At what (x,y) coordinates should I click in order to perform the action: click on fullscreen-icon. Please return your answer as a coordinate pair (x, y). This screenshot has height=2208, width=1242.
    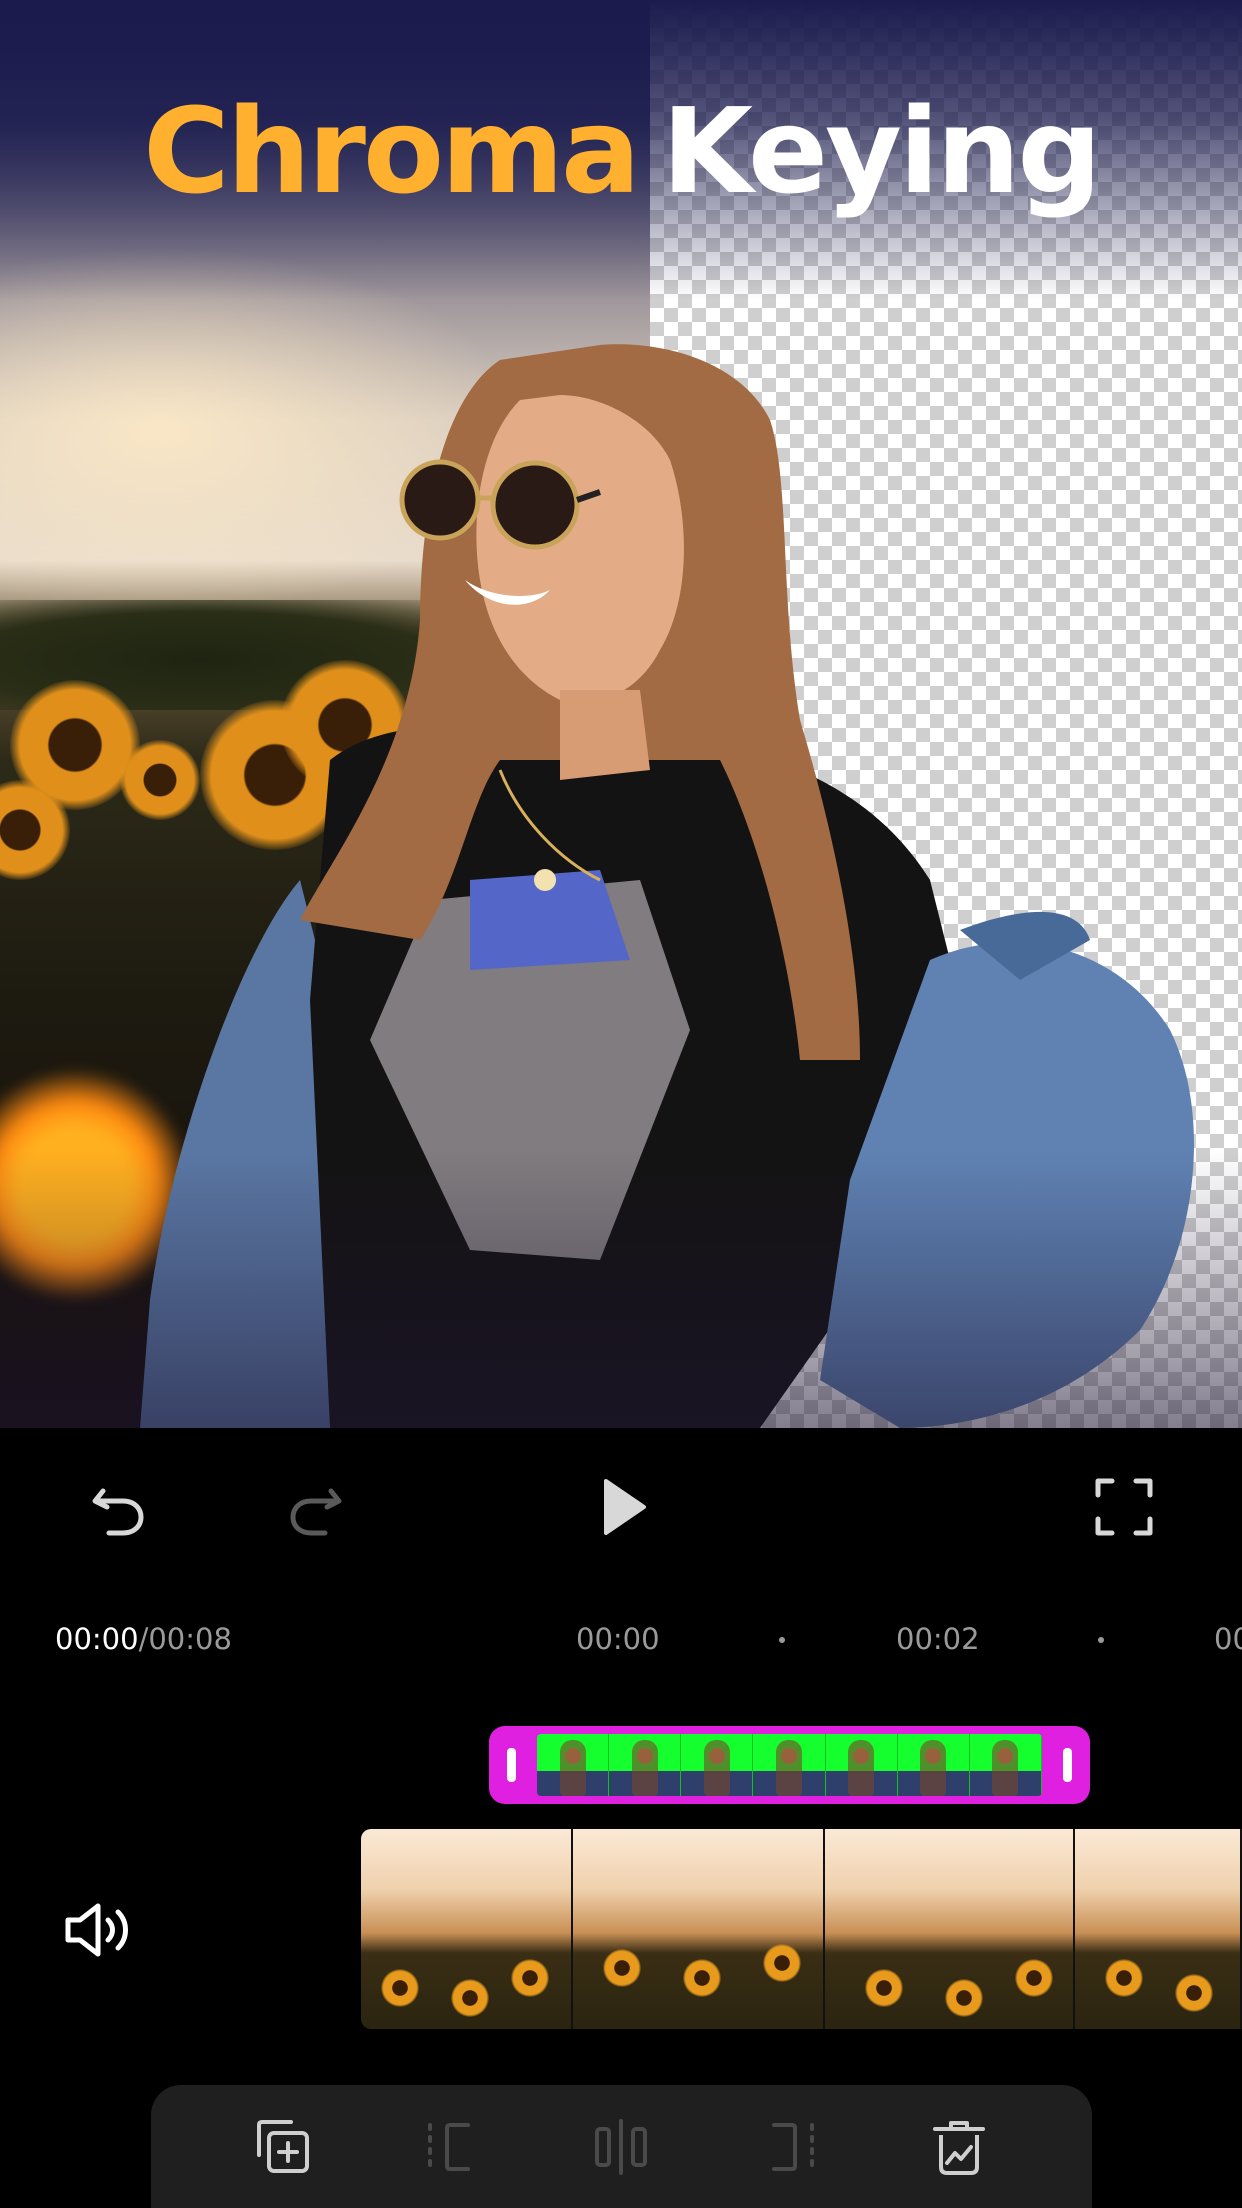
    Looking at the image, I should click on (1124, 1507).